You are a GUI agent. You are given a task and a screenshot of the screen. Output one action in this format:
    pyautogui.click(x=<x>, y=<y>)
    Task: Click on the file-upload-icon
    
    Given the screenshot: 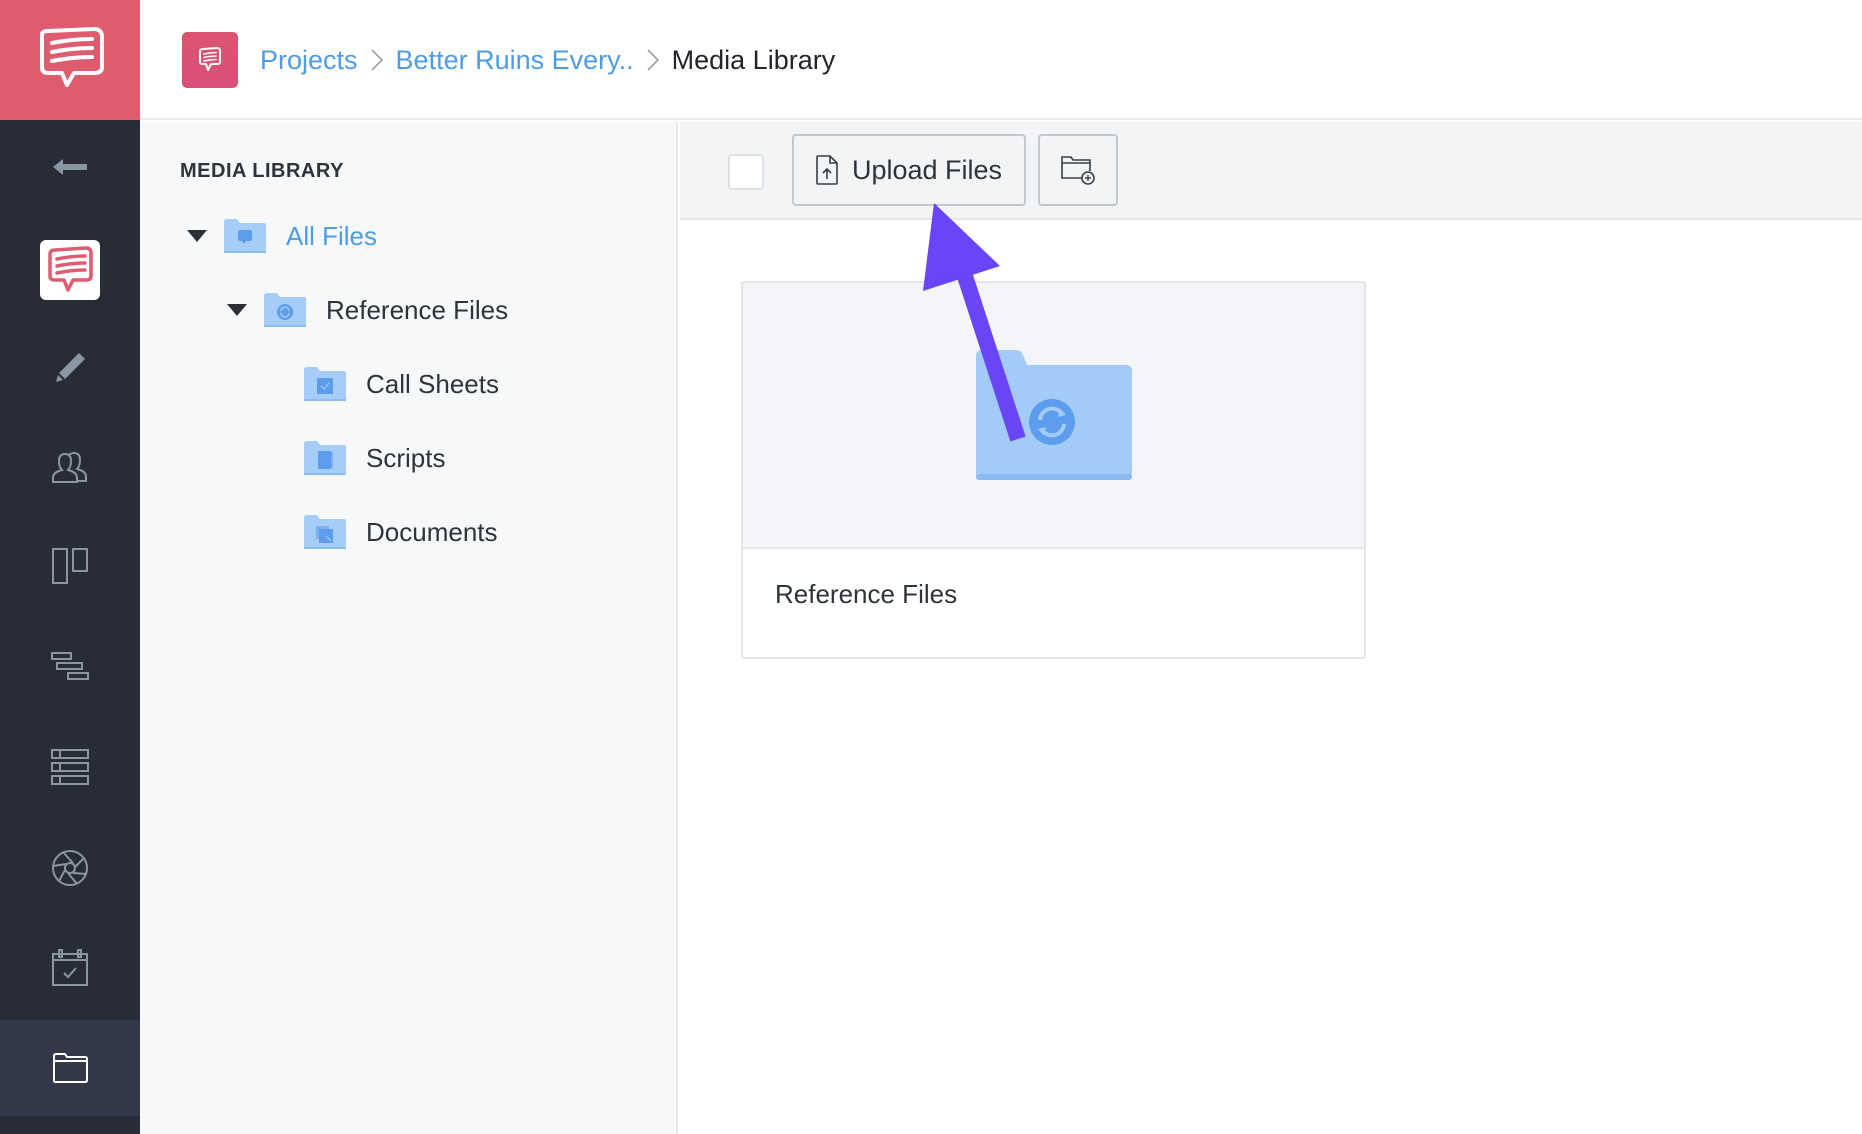 What is the action you would take?
    pyautogui.click(x=827, y=170)
    